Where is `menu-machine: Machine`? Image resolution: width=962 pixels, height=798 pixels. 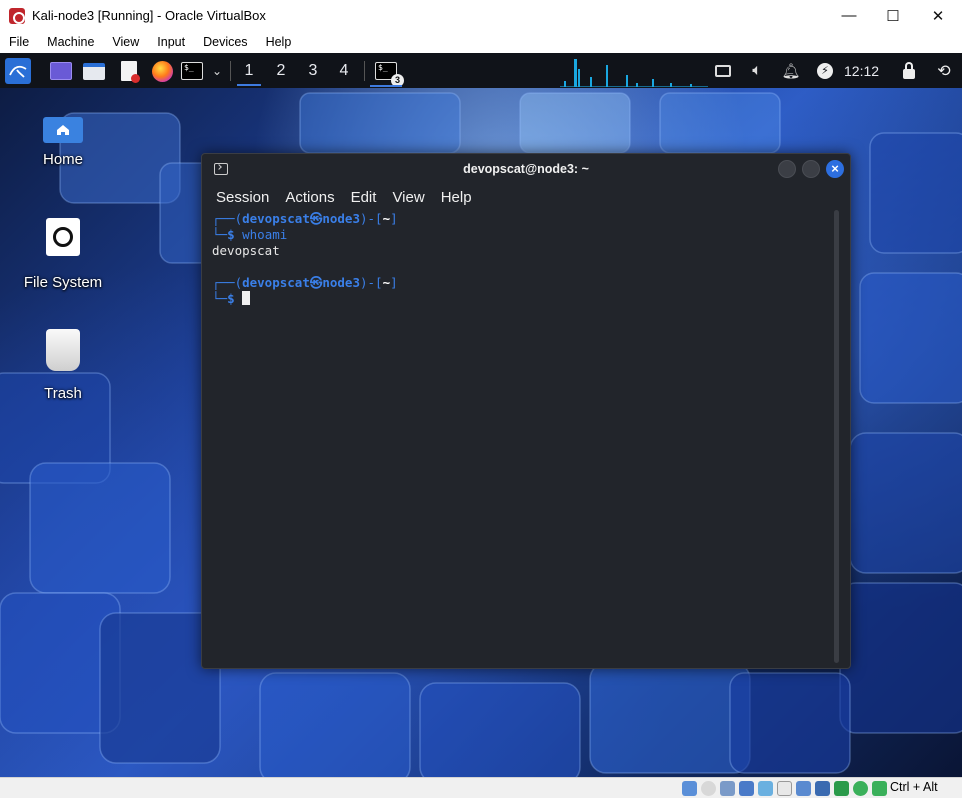
menu-machine: Machine is located at coordinates (70, 42).